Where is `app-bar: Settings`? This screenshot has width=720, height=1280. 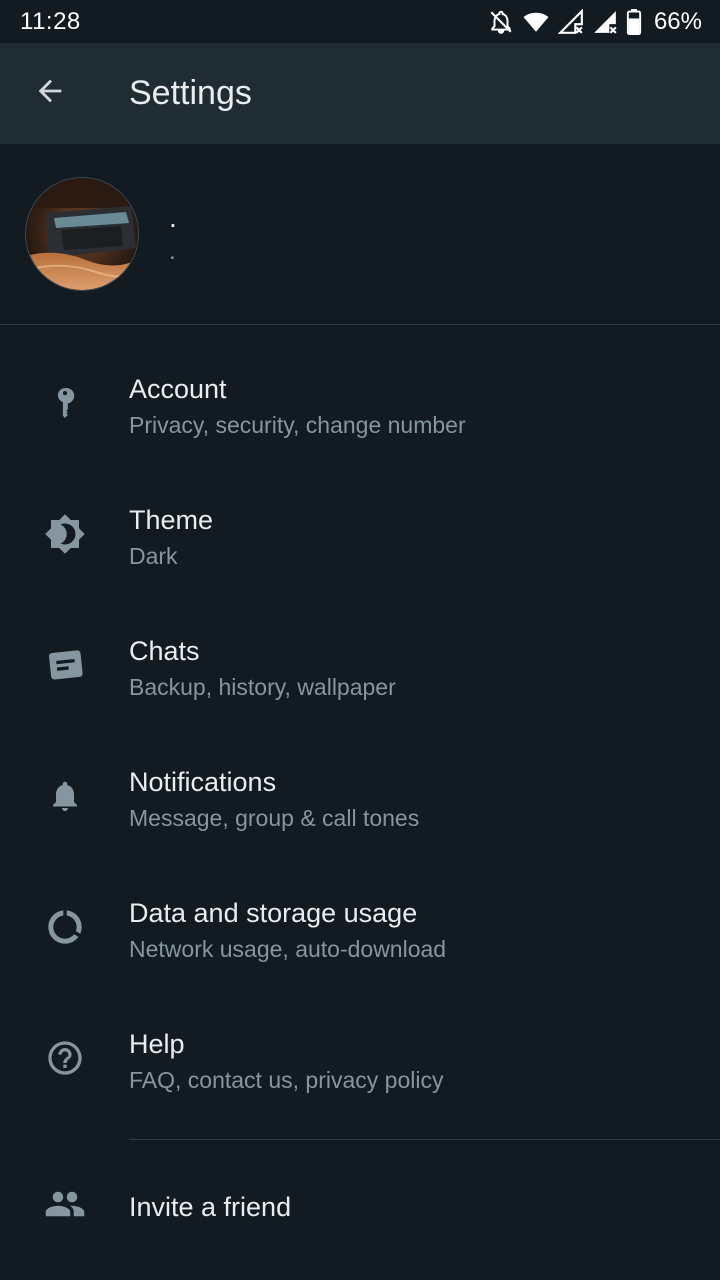
app-bar: Settings is located at coordinates (360, 93).